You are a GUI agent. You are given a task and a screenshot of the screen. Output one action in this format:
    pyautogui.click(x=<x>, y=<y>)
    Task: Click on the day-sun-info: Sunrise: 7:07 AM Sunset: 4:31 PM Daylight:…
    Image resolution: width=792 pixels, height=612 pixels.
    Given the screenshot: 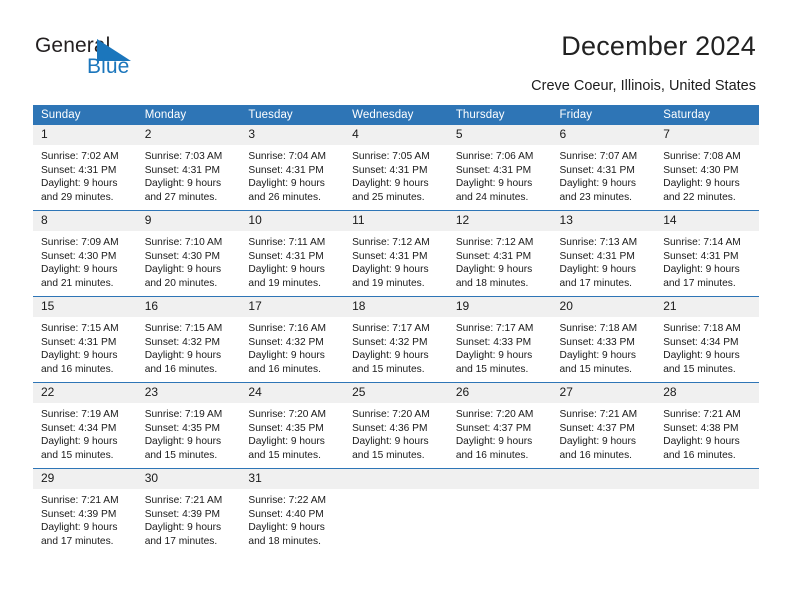 What is the action you would take?
    pyautogui.click(x=604, y=177)
    